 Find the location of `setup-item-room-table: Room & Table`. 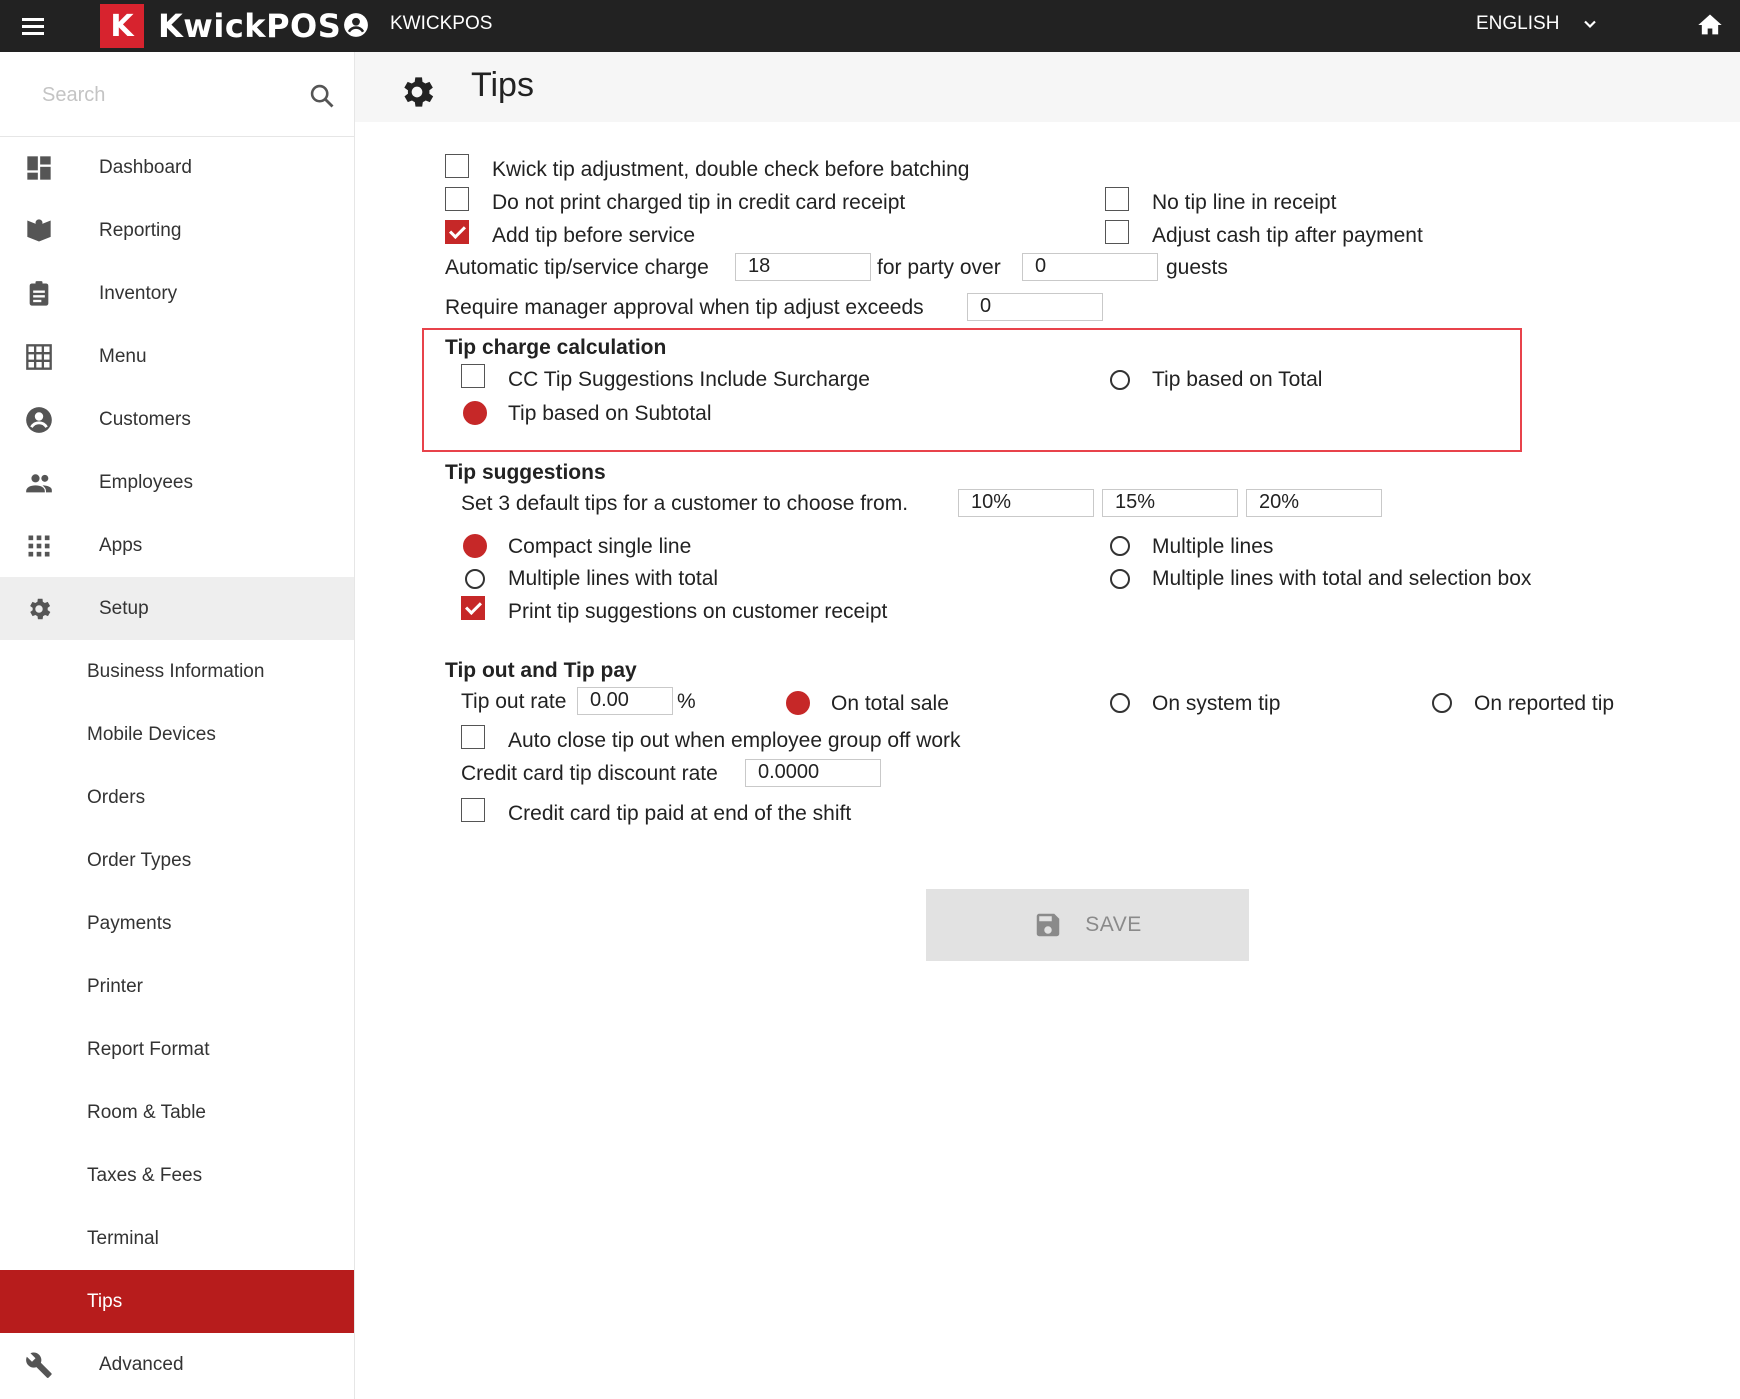

setup-item-room-table: Room & Table is located at coordinates (177, 1112).